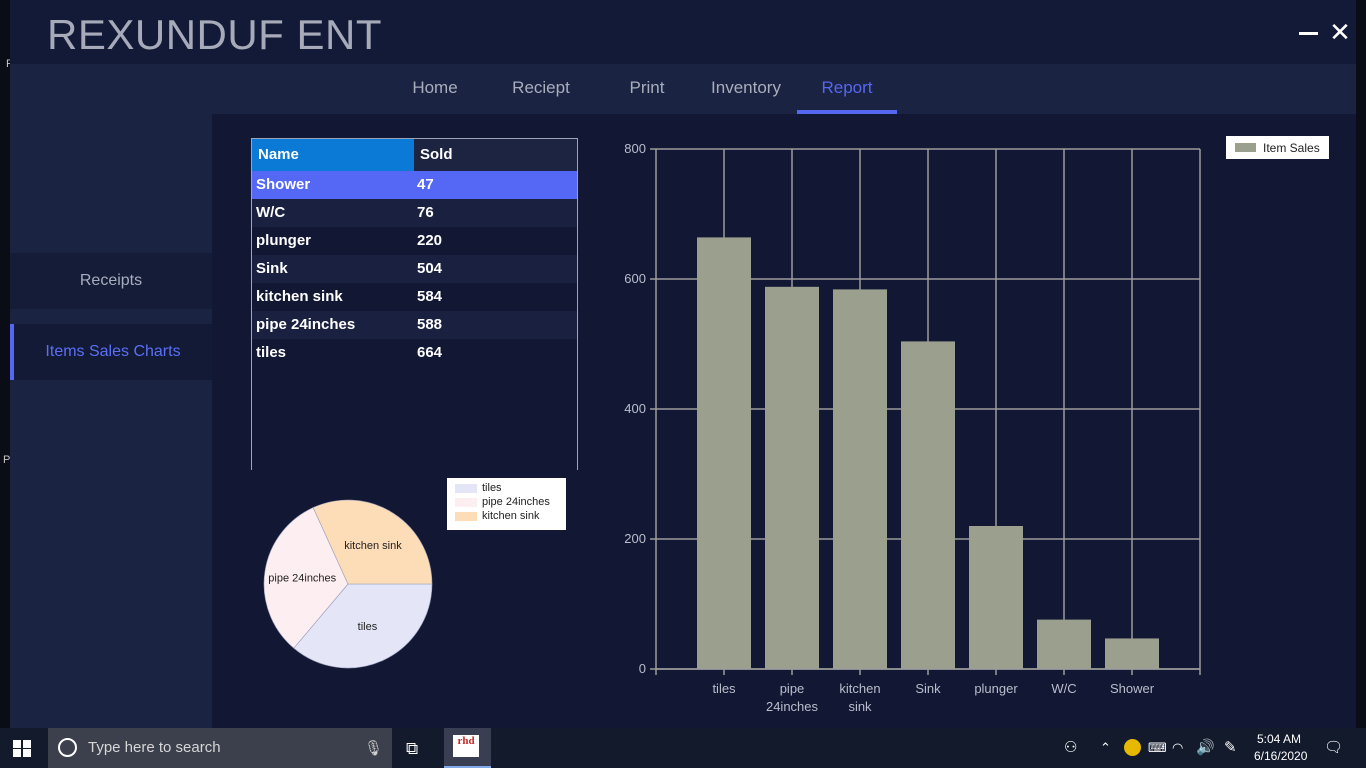 This screenshot has width=1366, height=768. Describe the element at coordinates (541, 89) in the screenshot. I see `tab-reciept: Reciept` at that location.